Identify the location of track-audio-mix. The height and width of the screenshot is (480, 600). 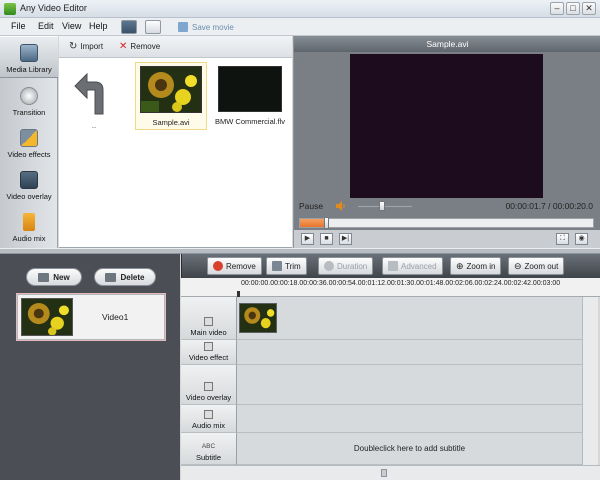
(409, 419).